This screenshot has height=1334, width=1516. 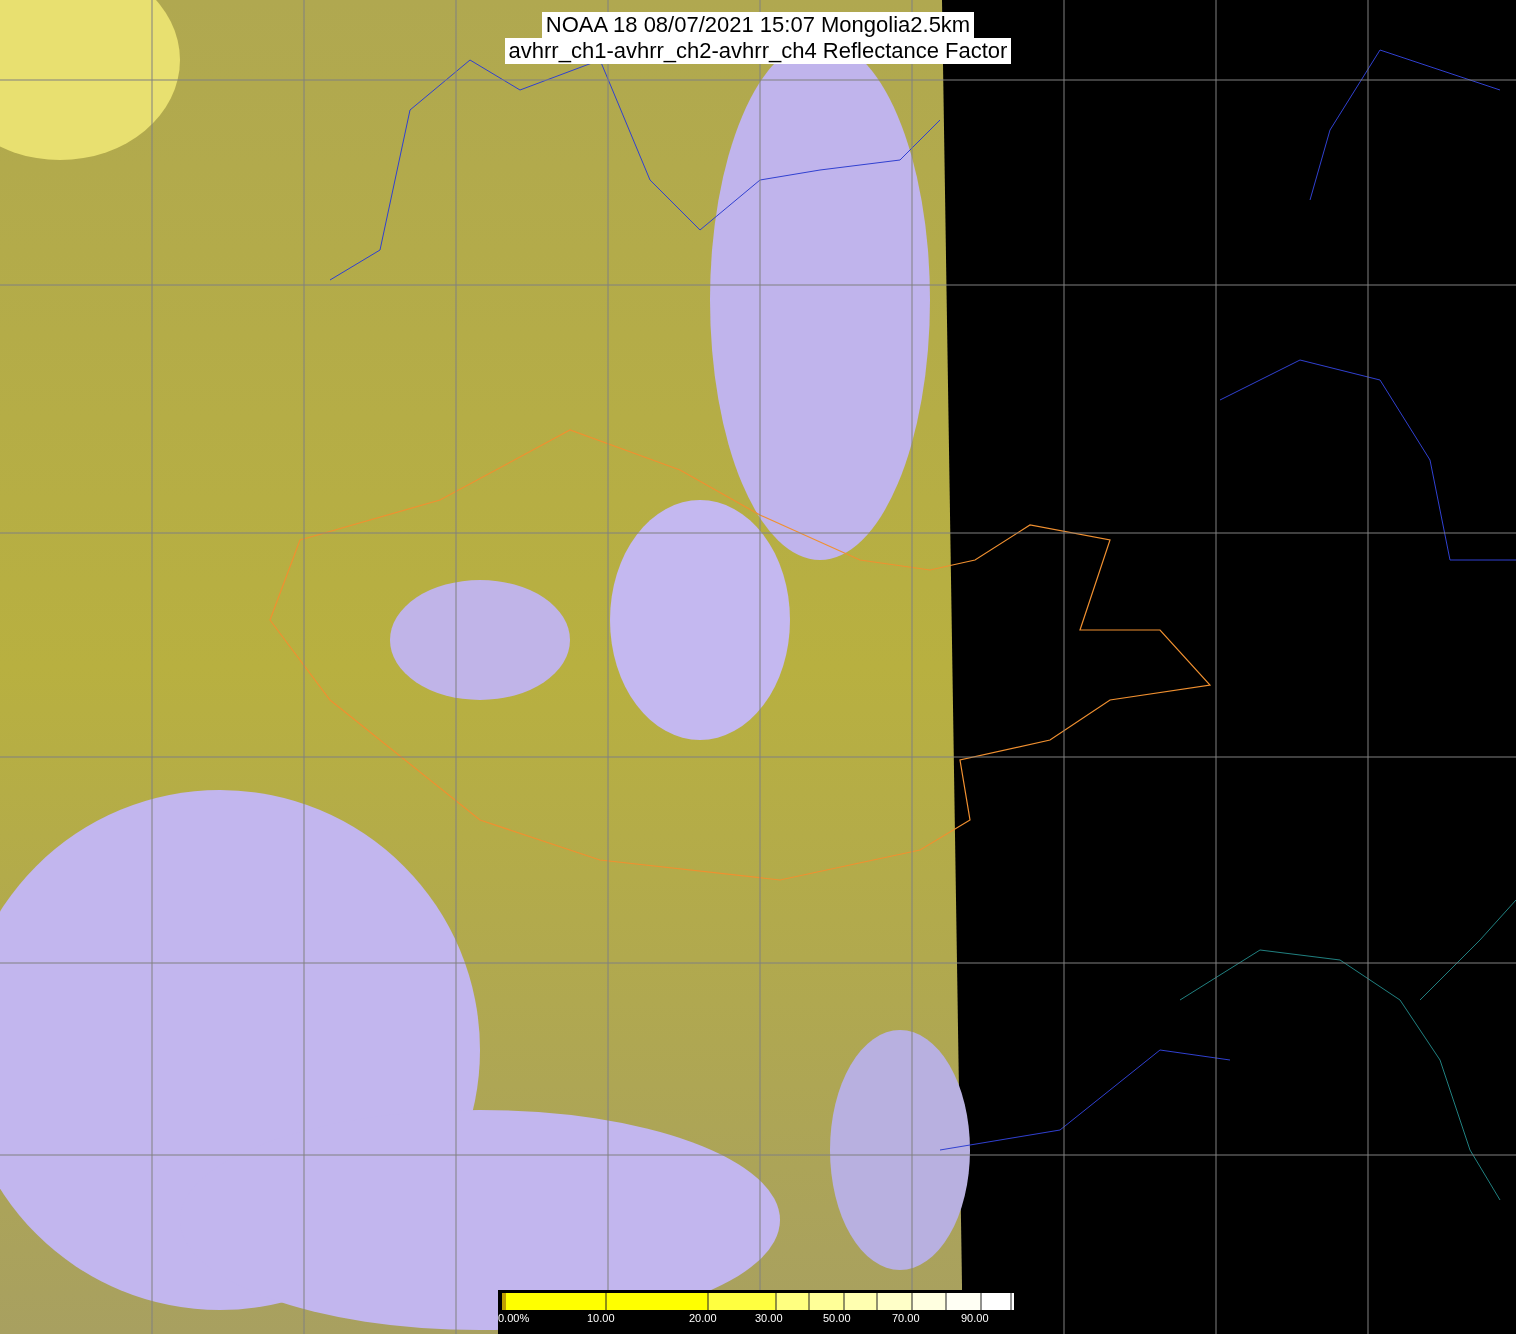 What do you see at coordinates (758, 25) in the screenshot?
I see `map-title: NOAA 18 08/07/2021 15:07 Mongolia2.5km` at bounding box center [758, 25].